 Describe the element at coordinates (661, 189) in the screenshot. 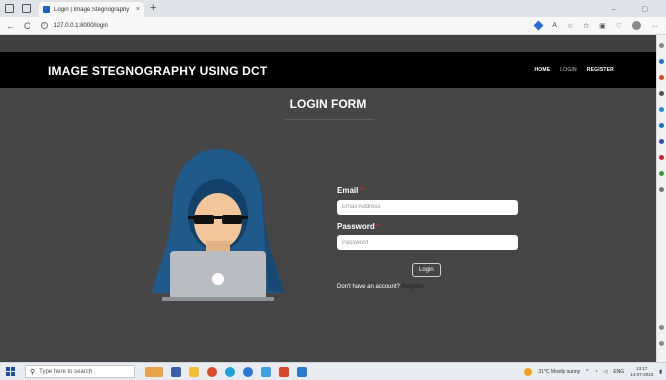

I see `add-sidebar-icon` at that location.